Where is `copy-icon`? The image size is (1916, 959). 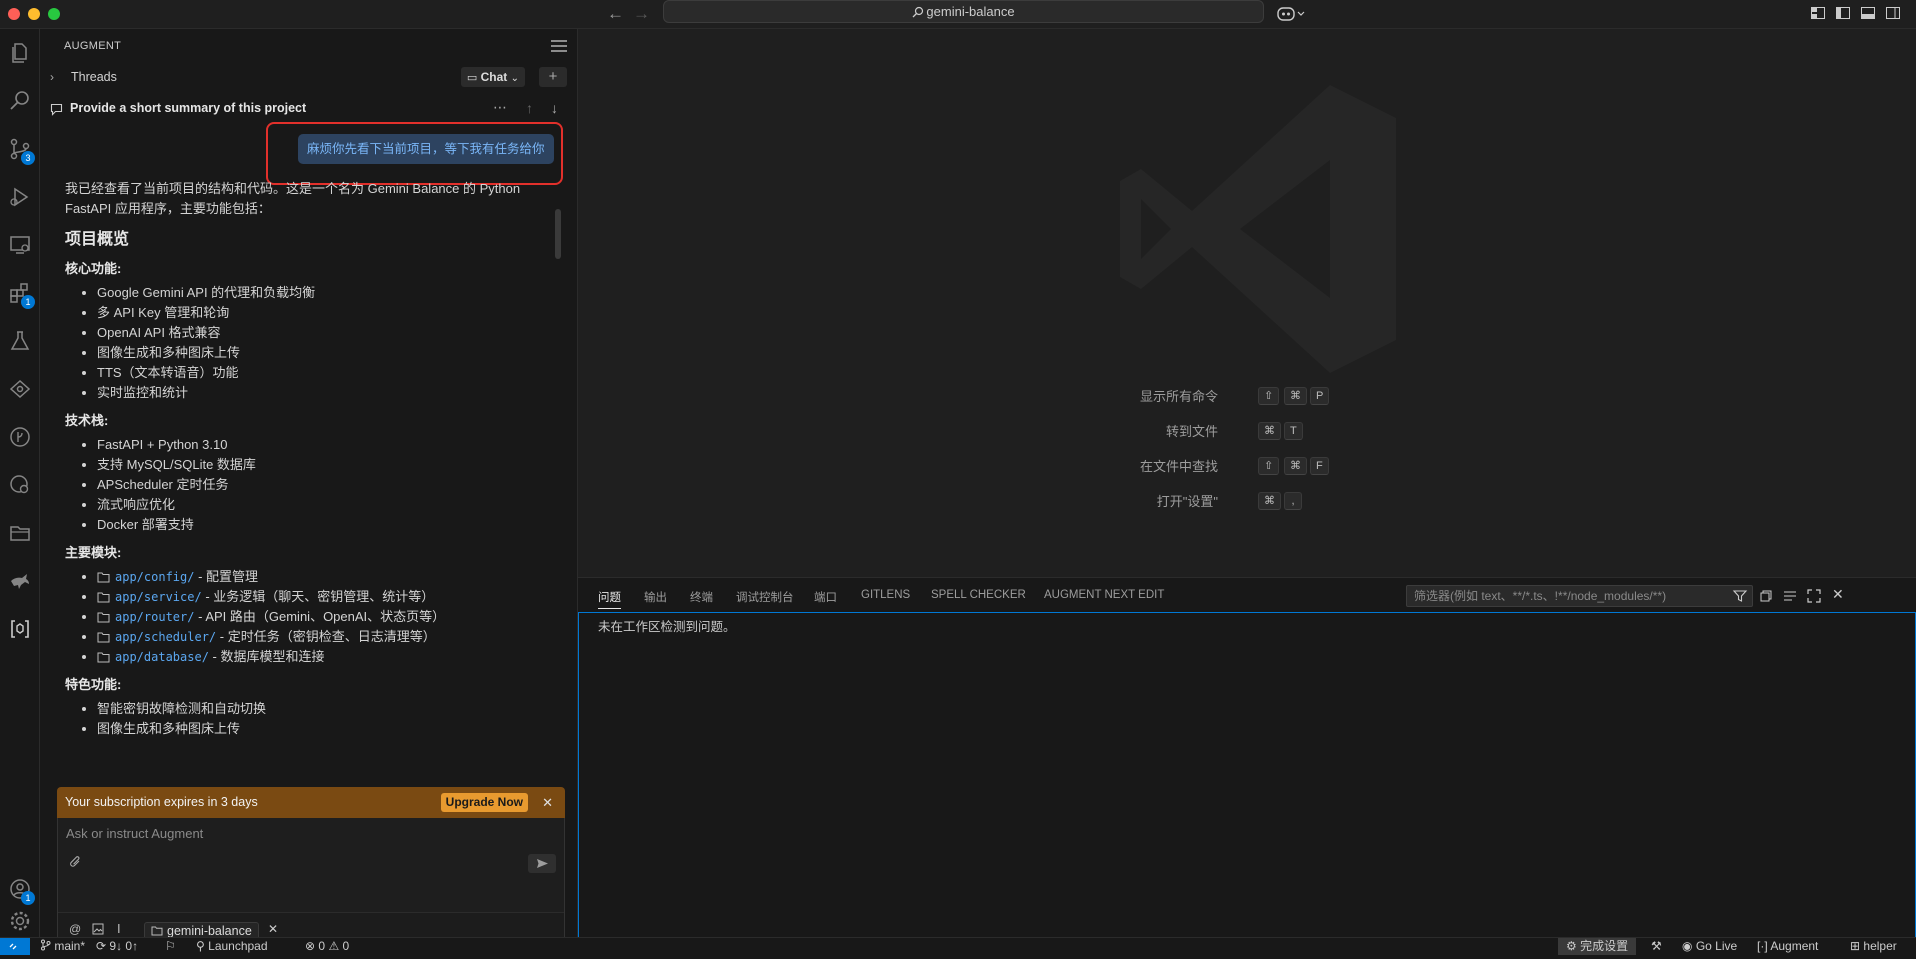
copy-icon is located at coordinates (1766, 596).